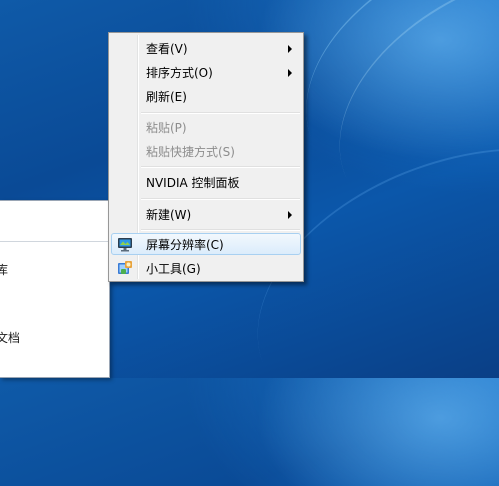 This screenshot has height=486, width=499. Describe the element at coordinates (125, 267) in the screenshot. I see `gadgets-icon` at that location.